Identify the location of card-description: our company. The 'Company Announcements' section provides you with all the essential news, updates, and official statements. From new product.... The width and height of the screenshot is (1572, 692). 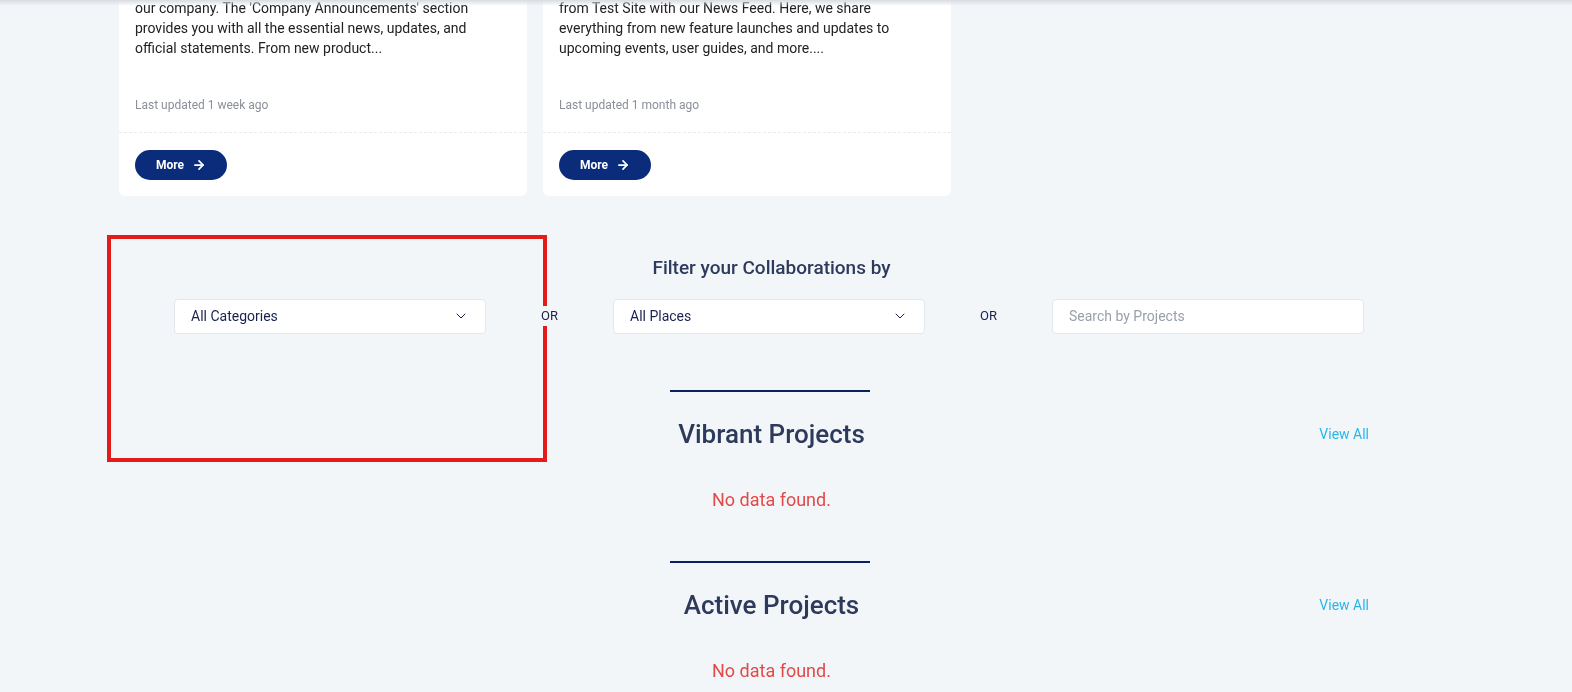
(302, 29).